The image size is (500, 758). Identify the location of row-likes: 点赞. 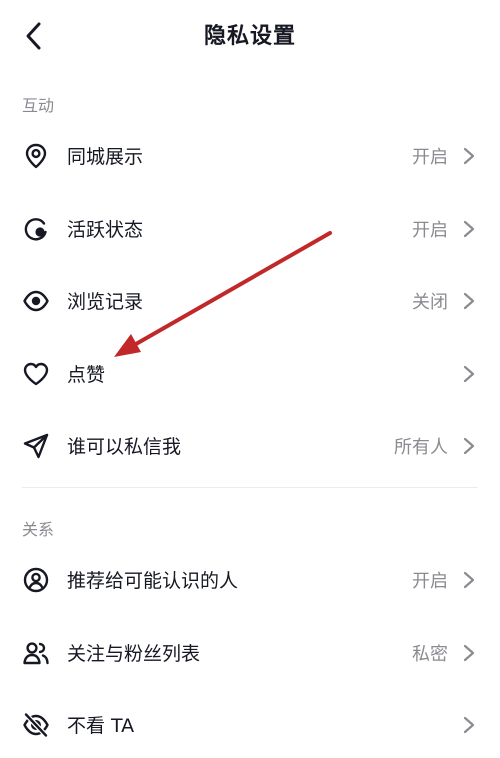
(250, 374).